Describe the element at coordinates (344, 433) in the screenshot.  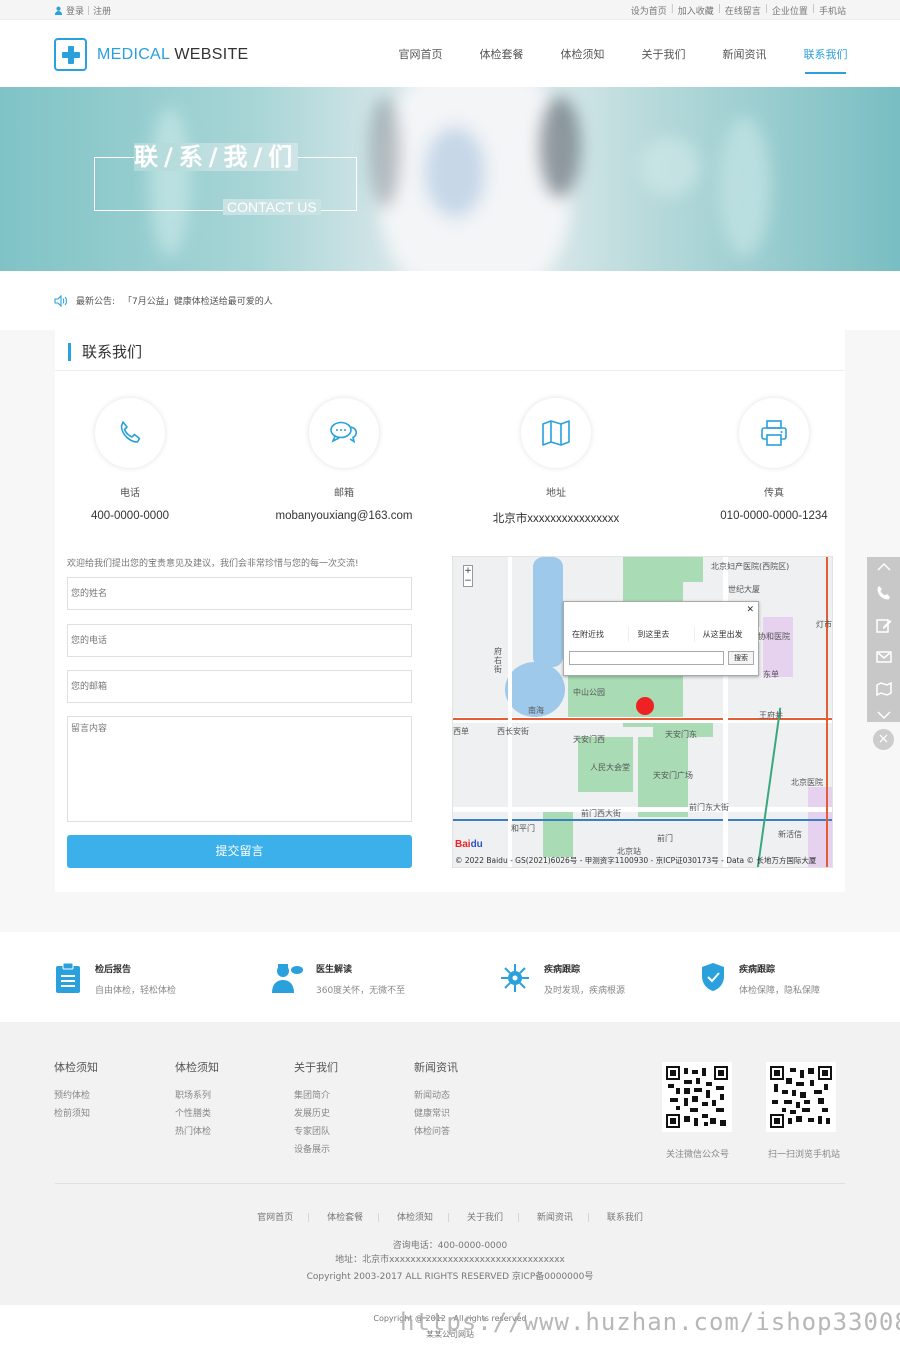
I see `chat-icon` at that location.